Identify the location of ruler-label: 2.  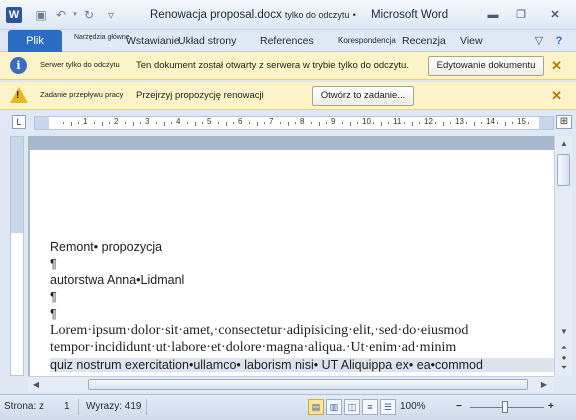
(116, 121).